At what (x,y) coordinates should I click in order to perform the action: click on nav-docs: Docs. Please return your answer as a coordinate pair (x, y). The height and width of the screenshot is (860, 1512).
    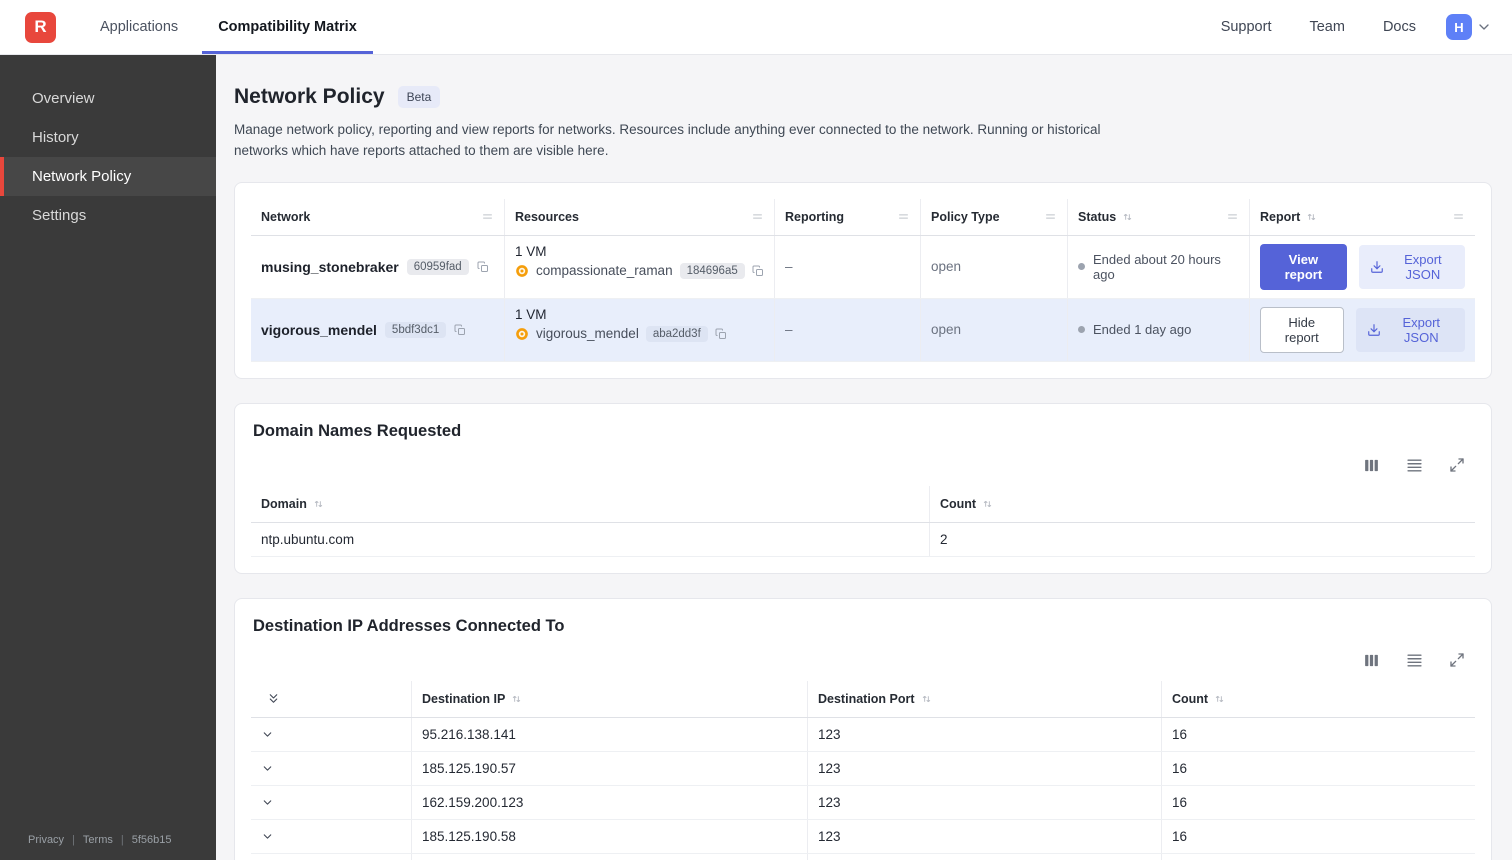
    Looking at the image, I should click on (1399, 27).